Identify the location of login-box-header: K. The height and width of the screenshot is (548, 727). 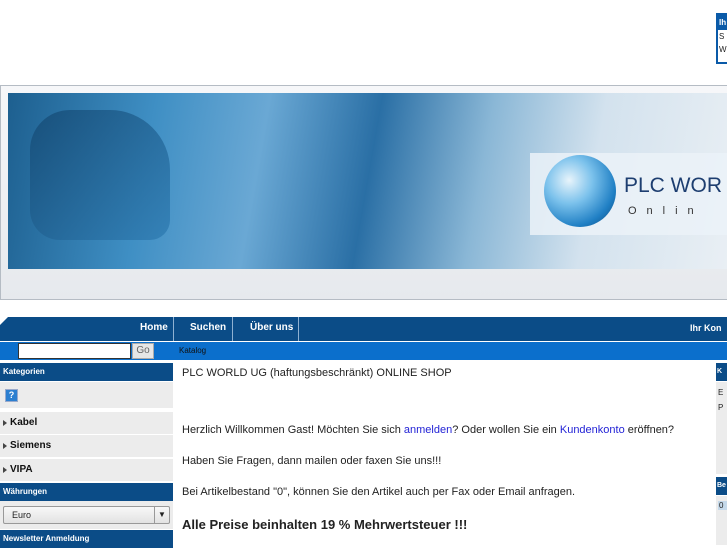
(721, 372).